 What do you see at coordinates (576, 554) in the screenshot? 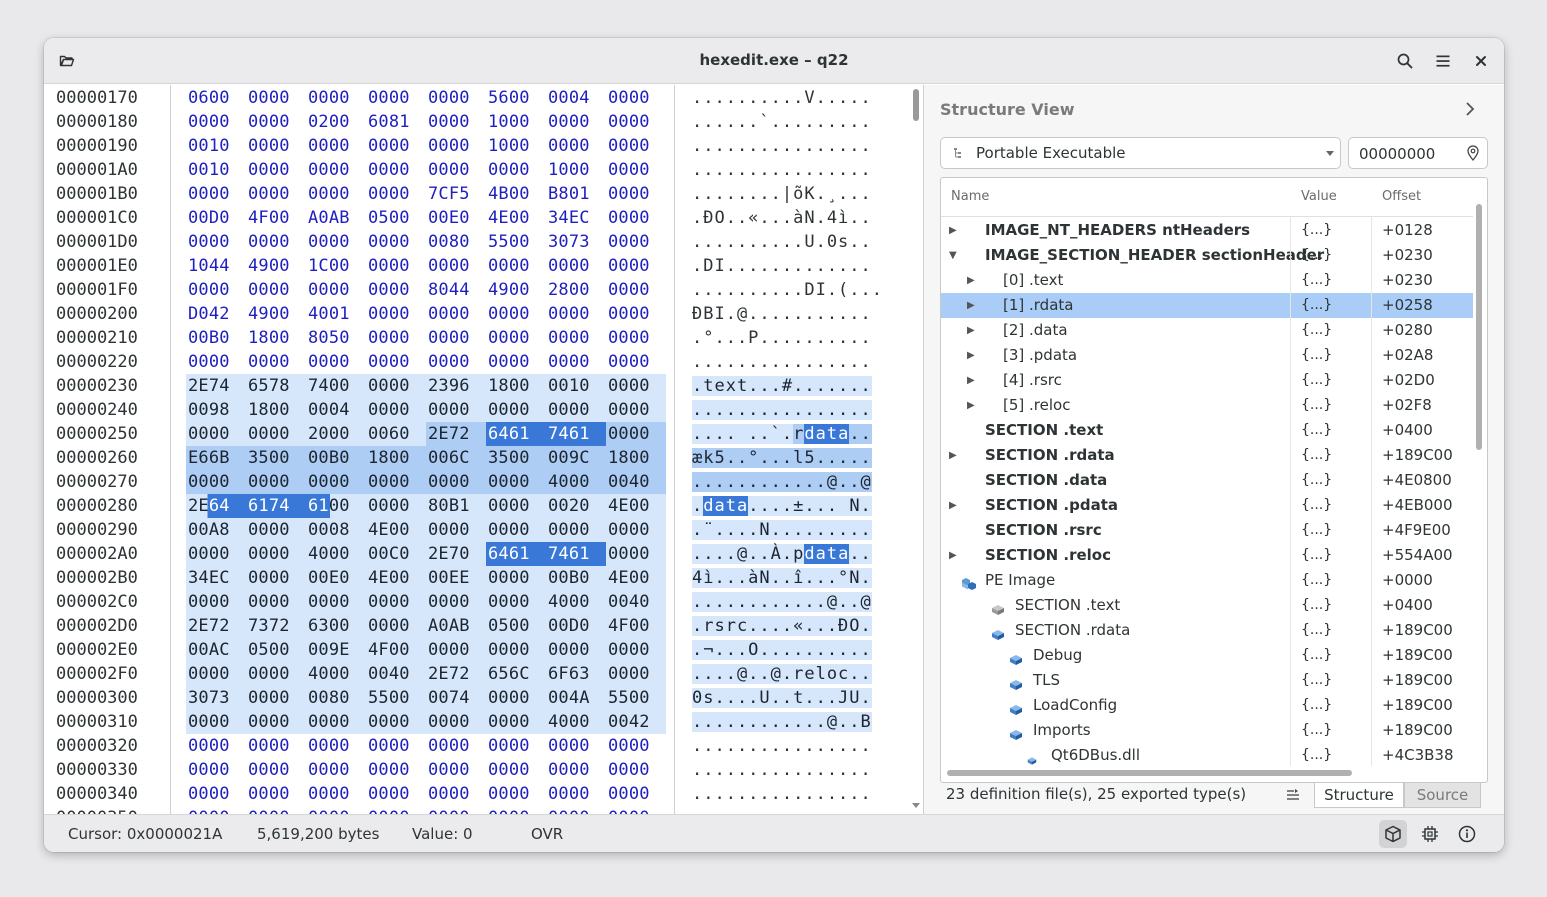
I see `hex-word: 7461` at bounding box center [576, 554].